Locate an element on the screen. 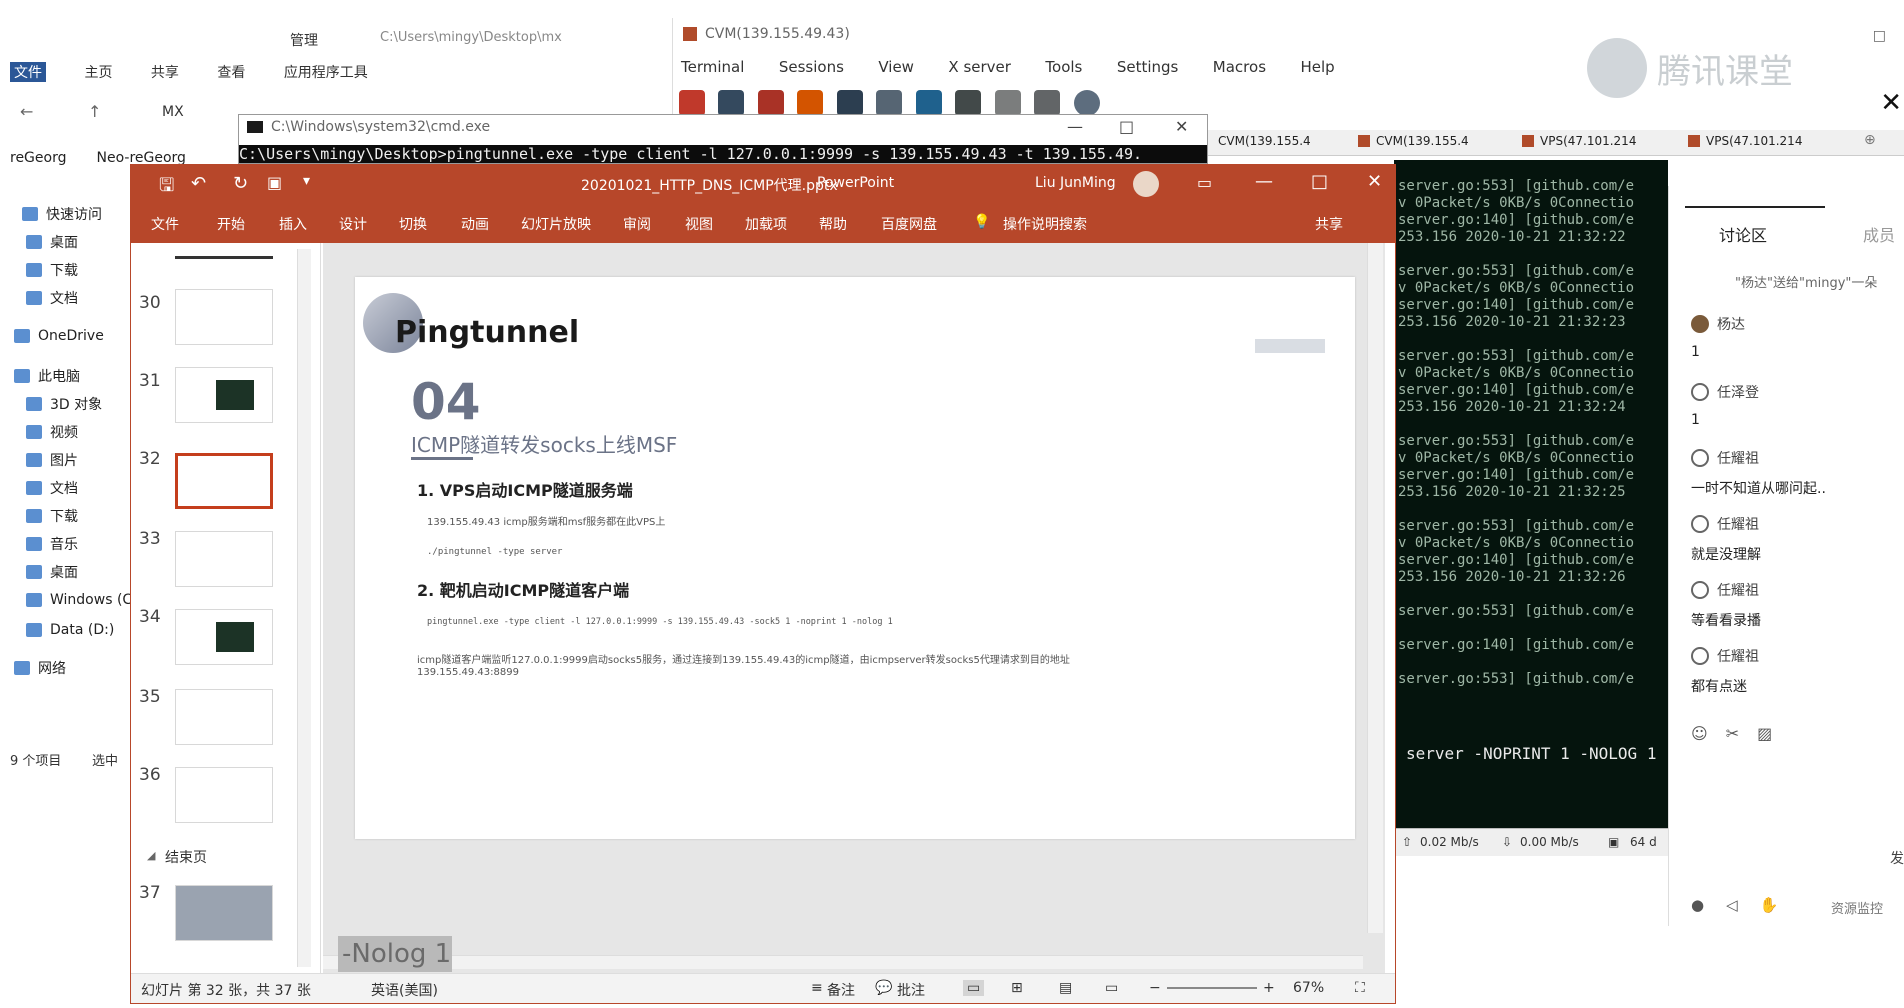 This screenshot has height=1008, width=1904. avatar is located at coordinates (1146, 184).